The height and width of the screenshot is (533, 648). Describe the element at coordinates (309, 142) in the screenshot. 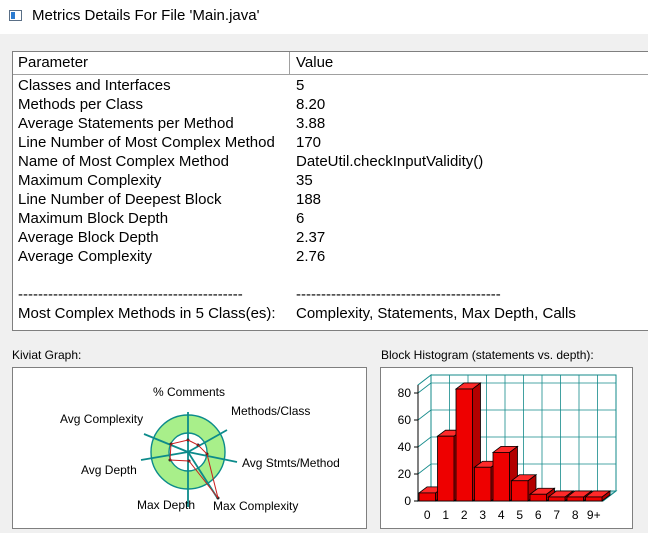

I see `value-cell: 170` at that location.